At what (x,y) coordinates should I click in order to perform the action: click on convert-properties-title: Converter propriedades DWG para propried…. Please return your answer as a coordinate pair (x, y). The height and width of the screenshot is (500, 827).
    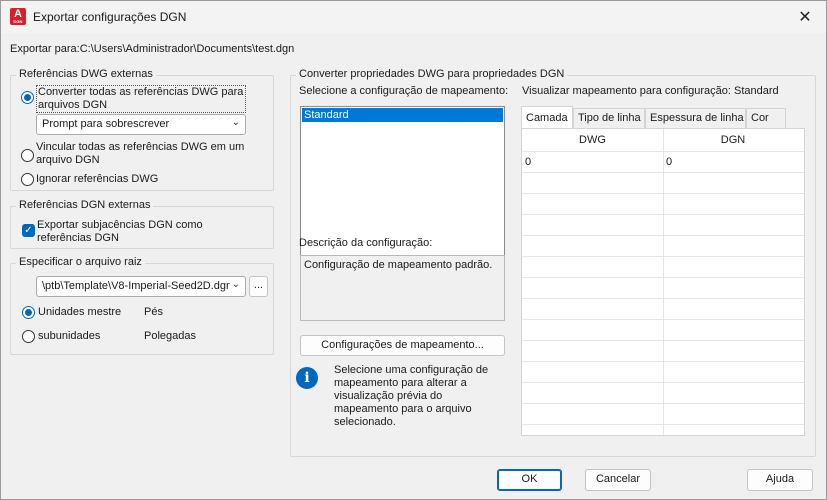
    Looking at the image, I should click on (432, 74).